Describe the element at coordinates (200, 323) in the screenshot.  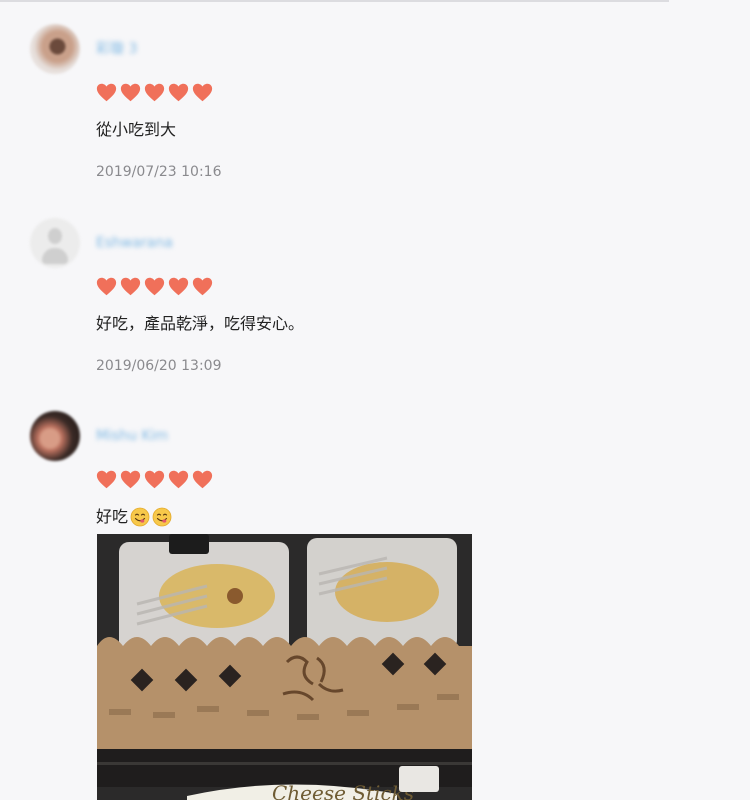
I see `review-comment: 好吃，產品乾淨，吃得安心。` at that location.